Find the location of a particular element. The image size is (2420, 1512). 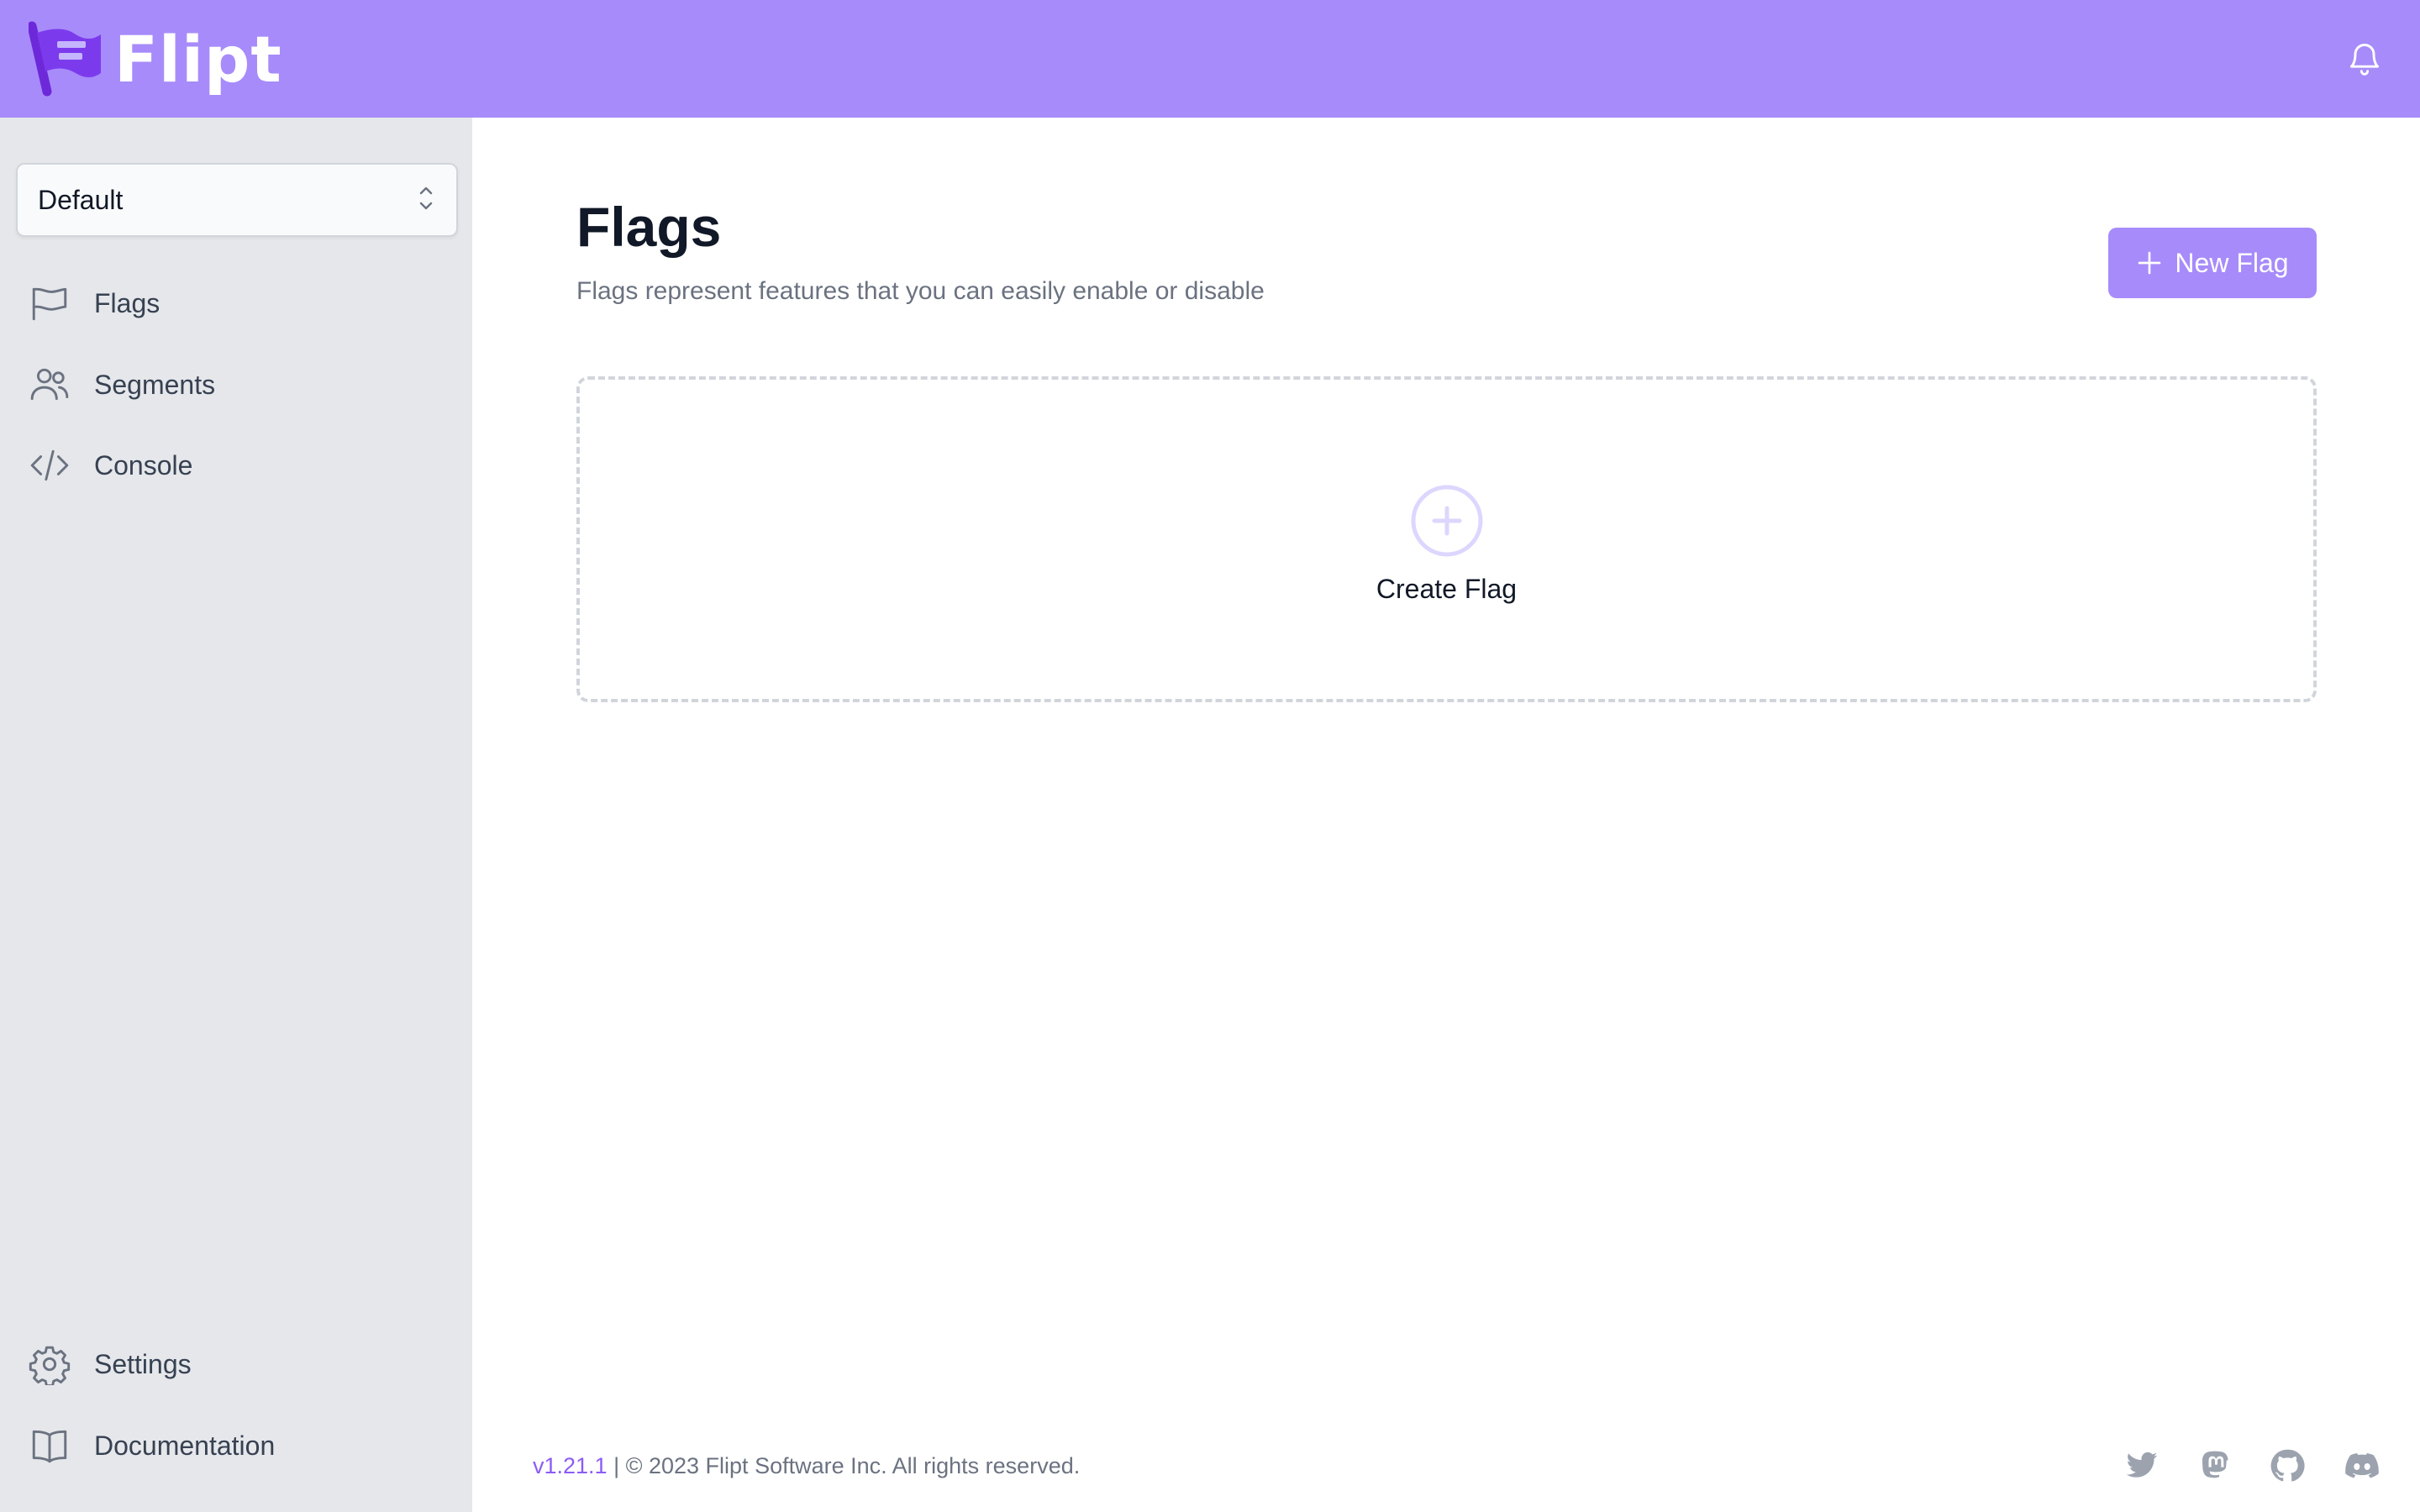

plus-circle-icon is located at coordinates (1447, 517).